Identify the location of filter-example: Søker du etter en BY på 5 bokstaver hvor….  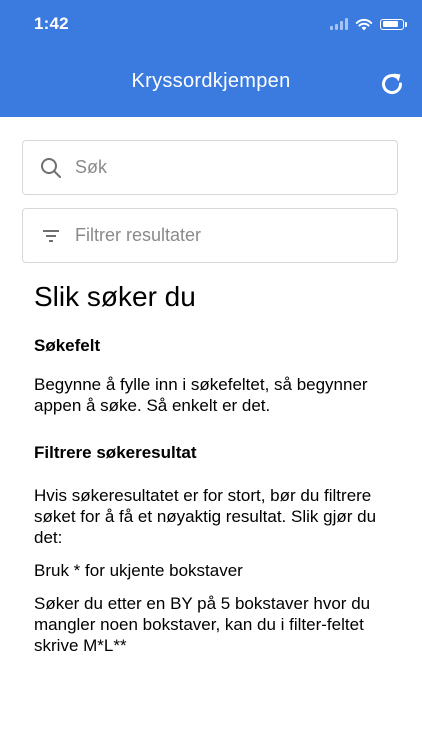
(202, 624).